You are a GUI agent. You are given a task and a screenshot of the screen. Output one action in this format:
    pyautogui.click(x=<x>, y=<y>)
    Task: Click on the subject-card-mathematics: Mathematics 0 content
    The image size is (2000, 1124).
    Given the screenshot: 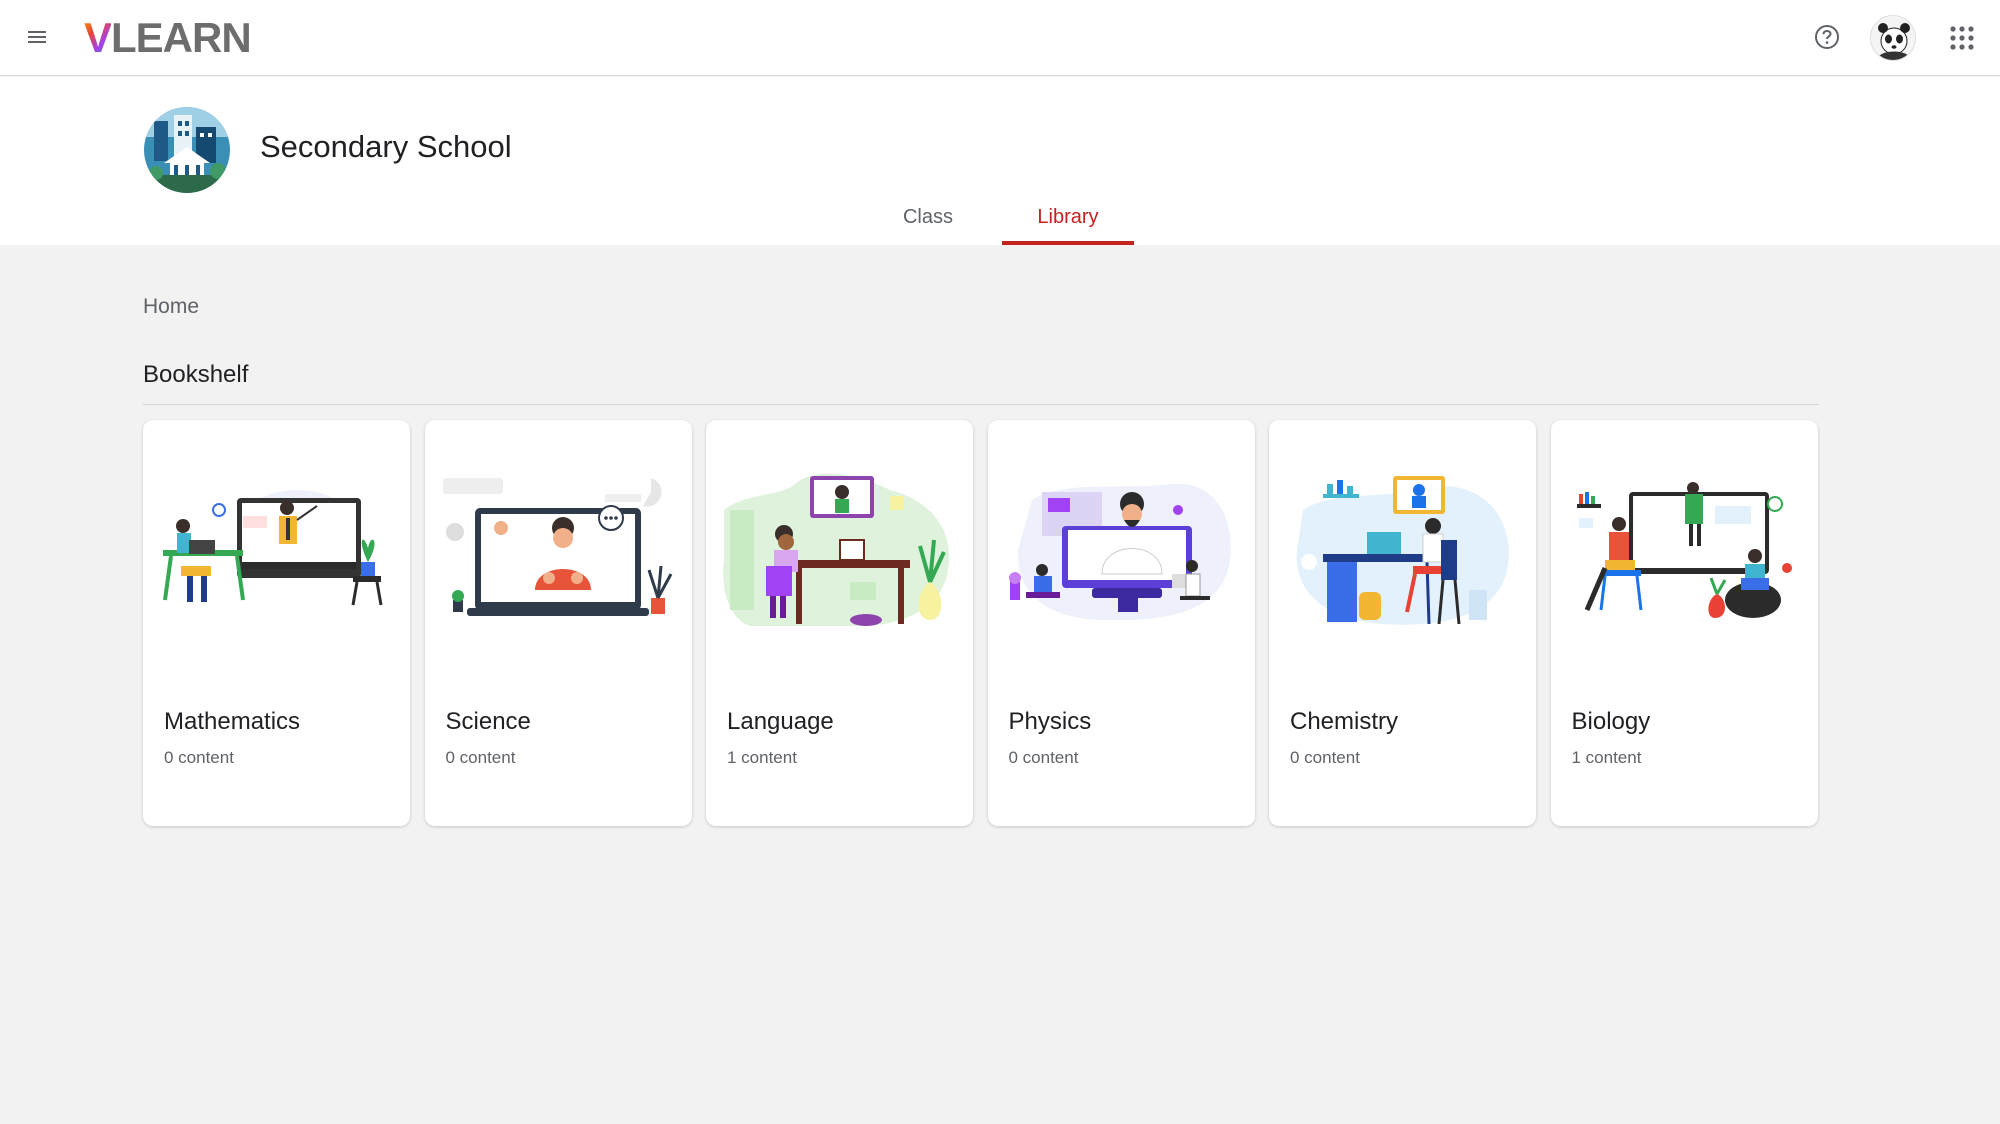 What is the action you would take?
    pyautogui.click(x=276, y=623)
    